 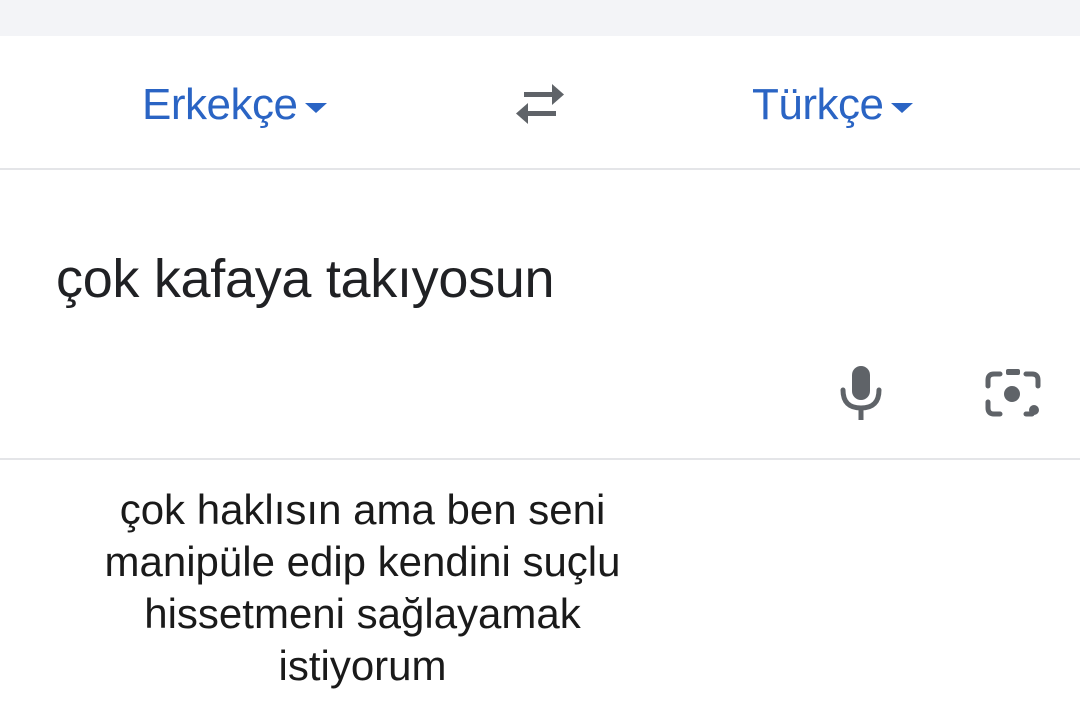 What do you see at coordinates (220, 104) in the screenshot?
I see `source-language-label: Erkekçe` at bounding box center [220, 104].